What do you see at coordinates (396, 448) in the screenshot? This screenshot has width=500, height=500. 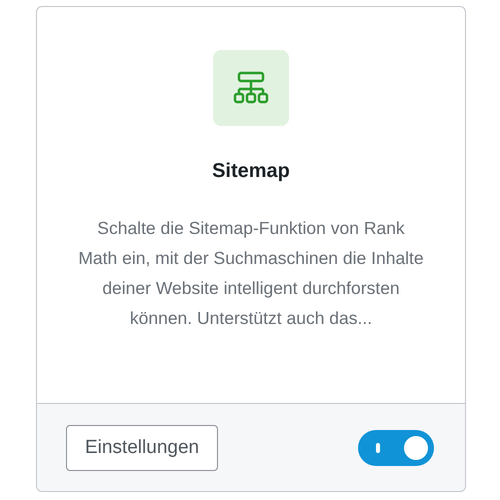 I see `module-toggle` at bounding box center [396, 448].